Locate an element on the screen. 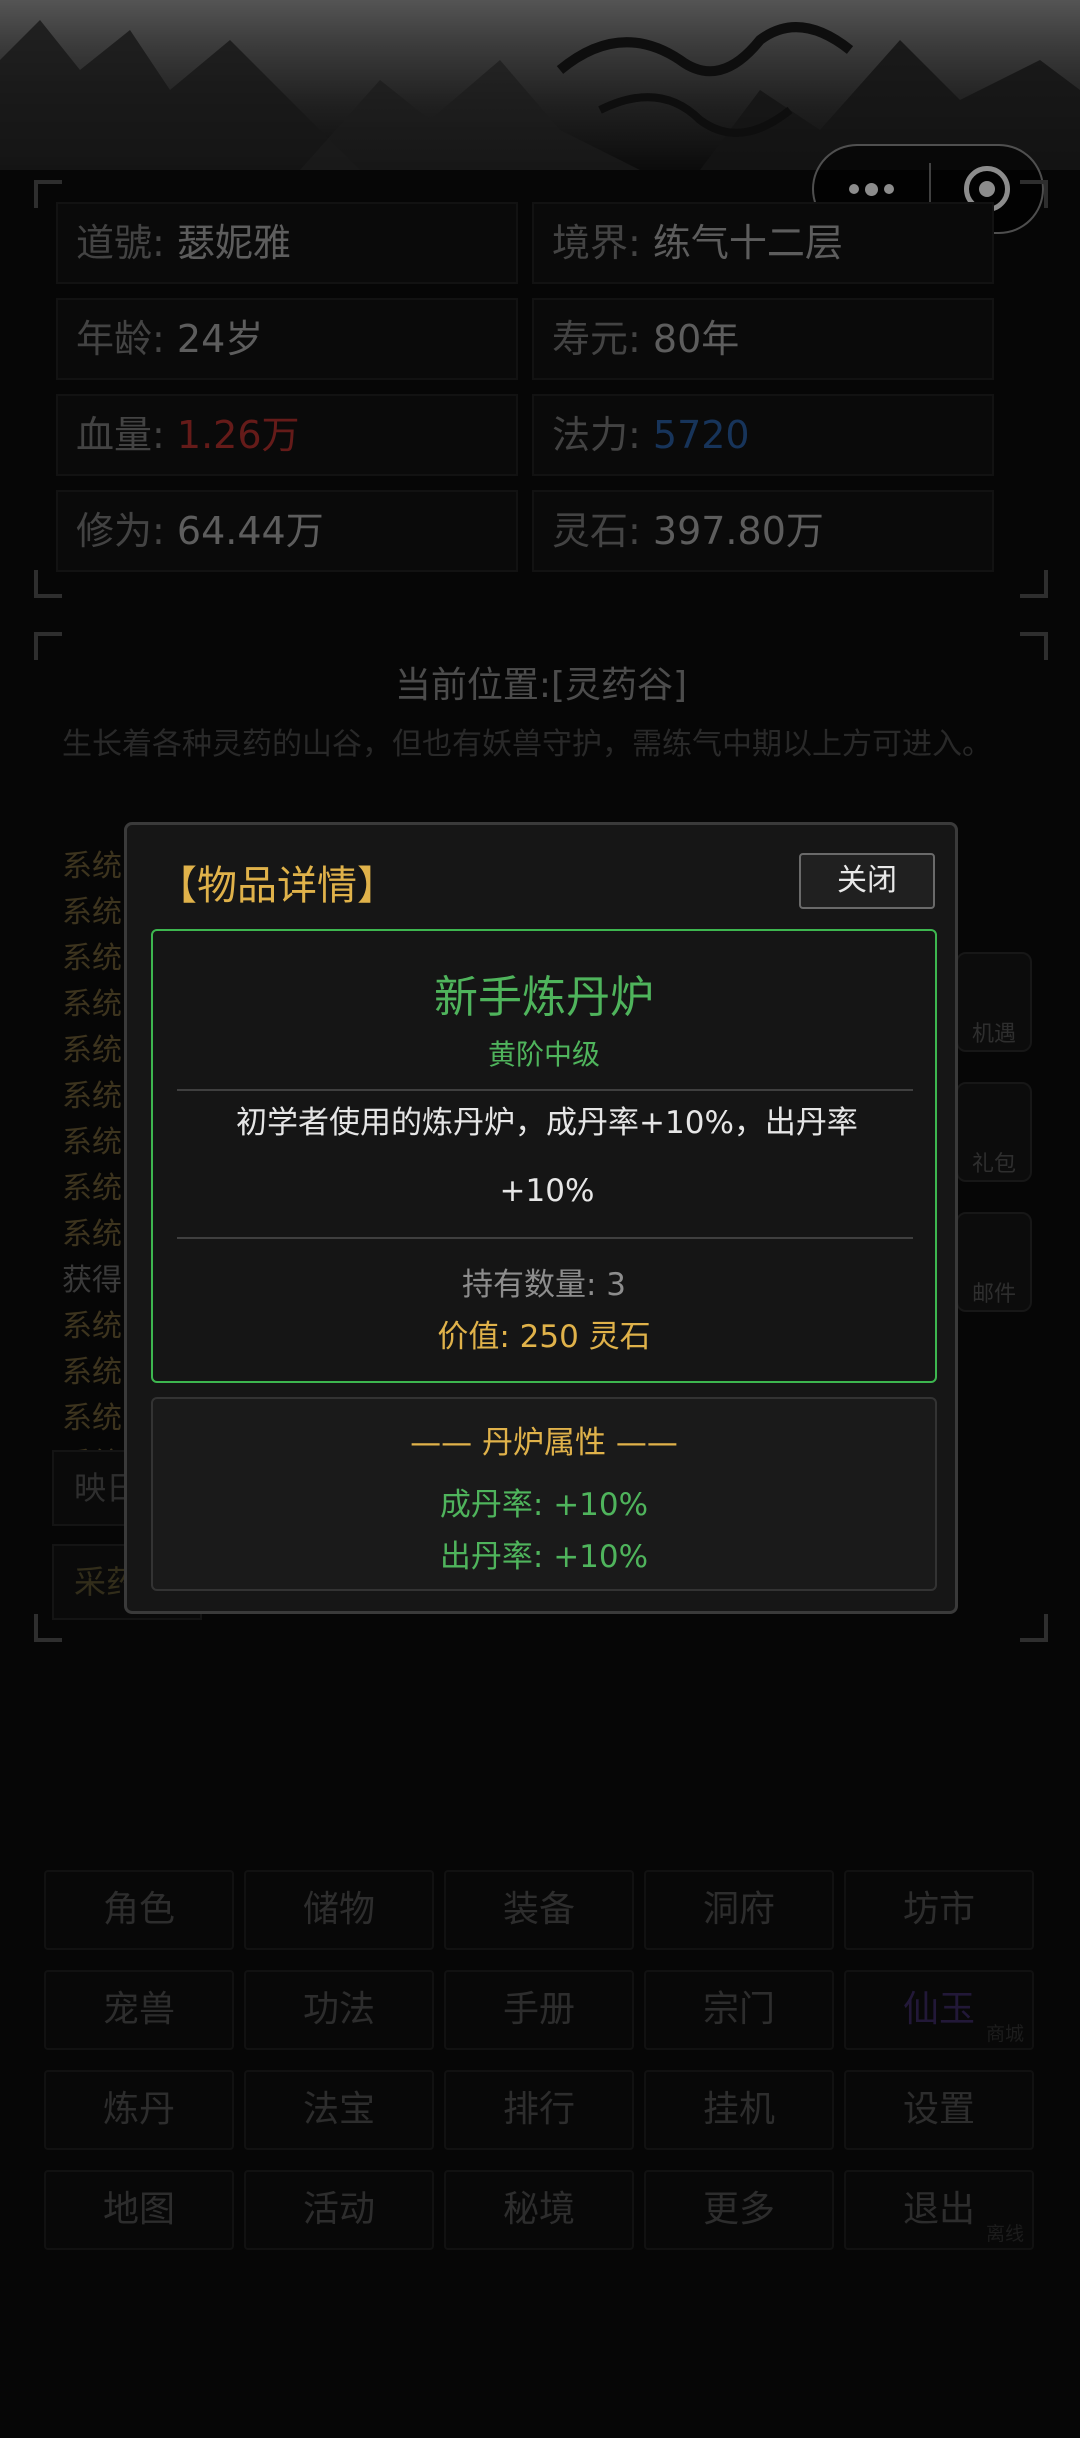  item-value: 价值: 250 灵石 is located at coordinates (544, 1337).